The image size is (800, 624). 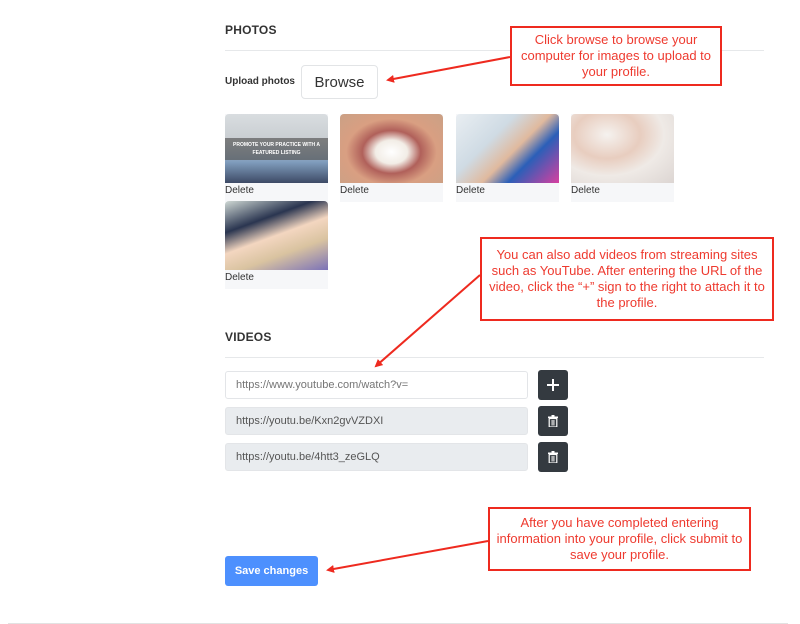 What do you see at coordinates (448, 69) in the screenshot?
I see `browse-arrow` at bounding box center [448, 69].